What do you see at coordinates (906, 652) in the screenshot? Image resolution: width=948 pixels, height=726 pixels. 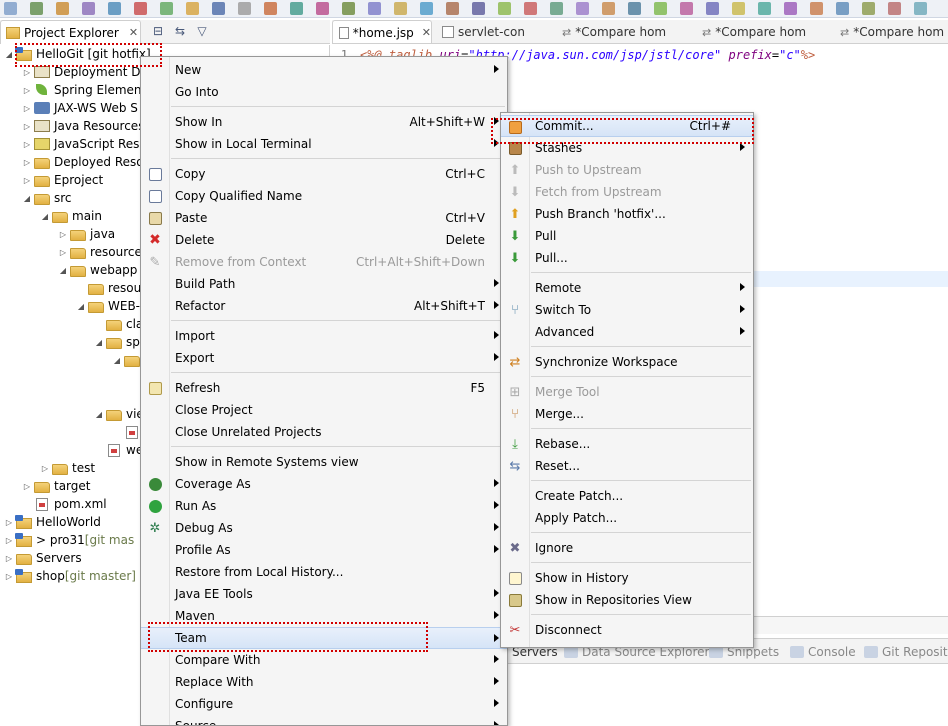 I see `bottom-tab-git-repositori: Git Repositori` at bounding box center [906, 652].